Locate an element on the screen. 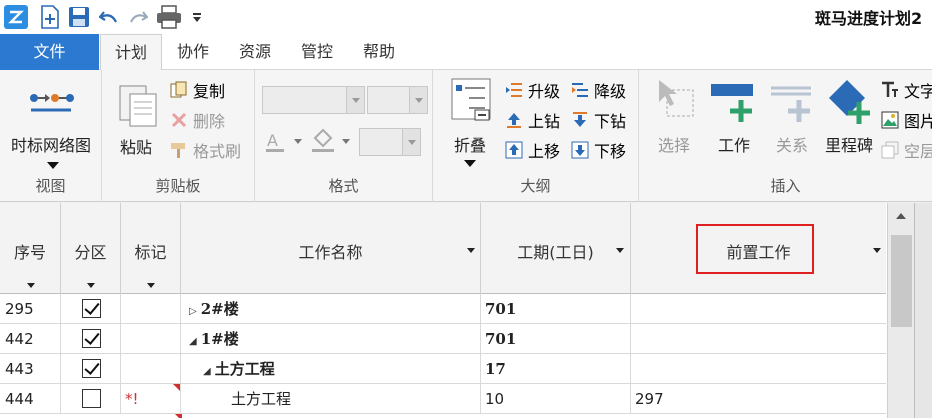  font-color-button: A is located at coordinates (285, 141).